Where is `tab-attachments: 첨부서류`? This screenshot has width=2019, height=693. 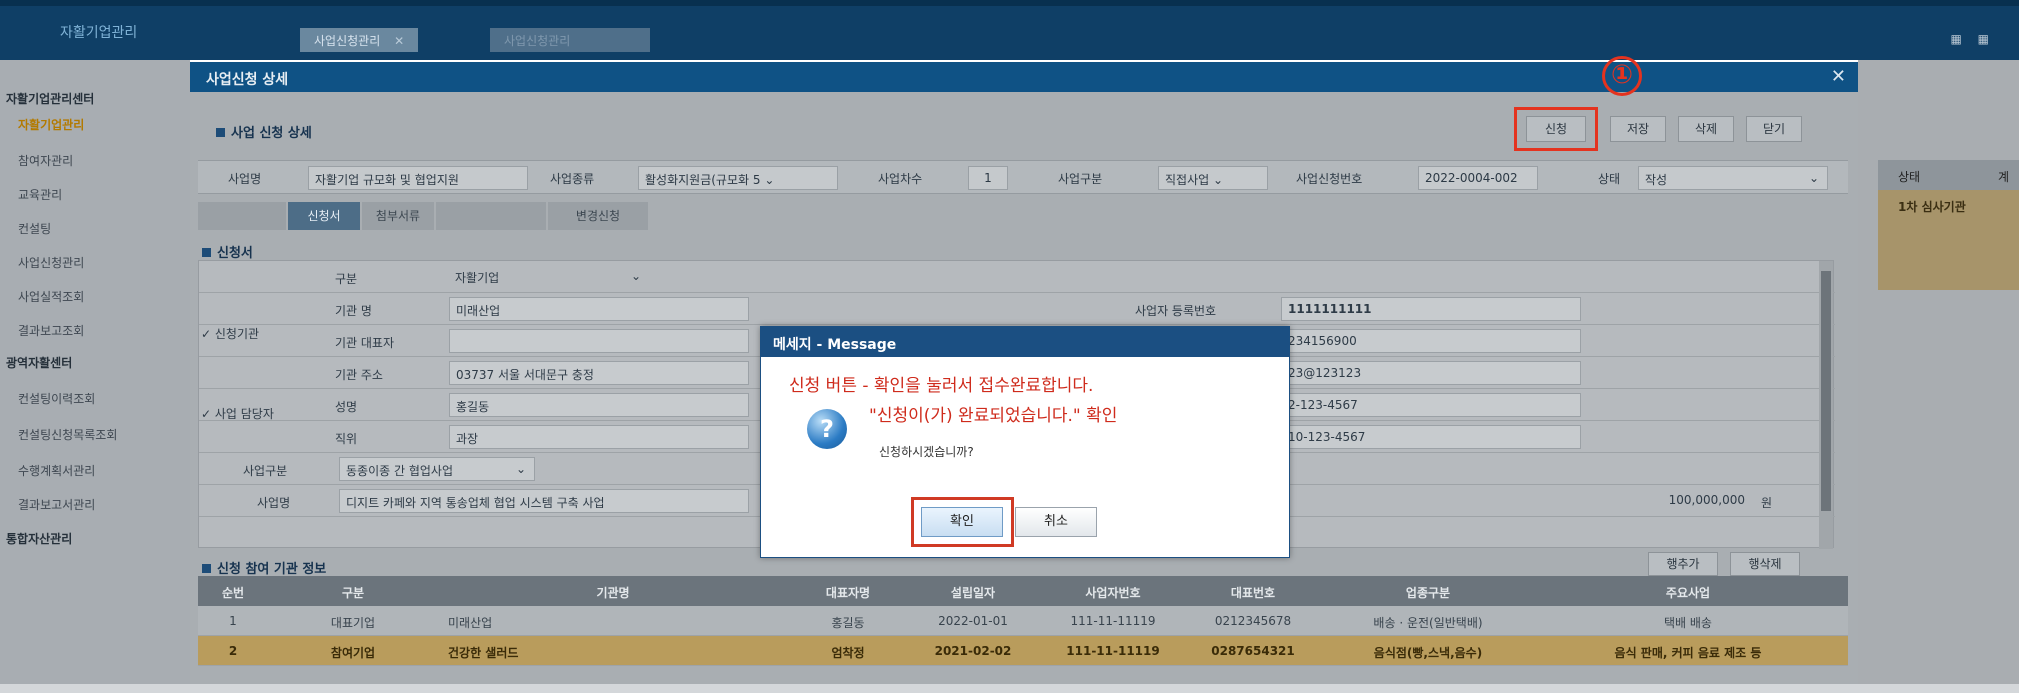
tab-attachments: 첨부서류 is located at coordinates (398, 216).